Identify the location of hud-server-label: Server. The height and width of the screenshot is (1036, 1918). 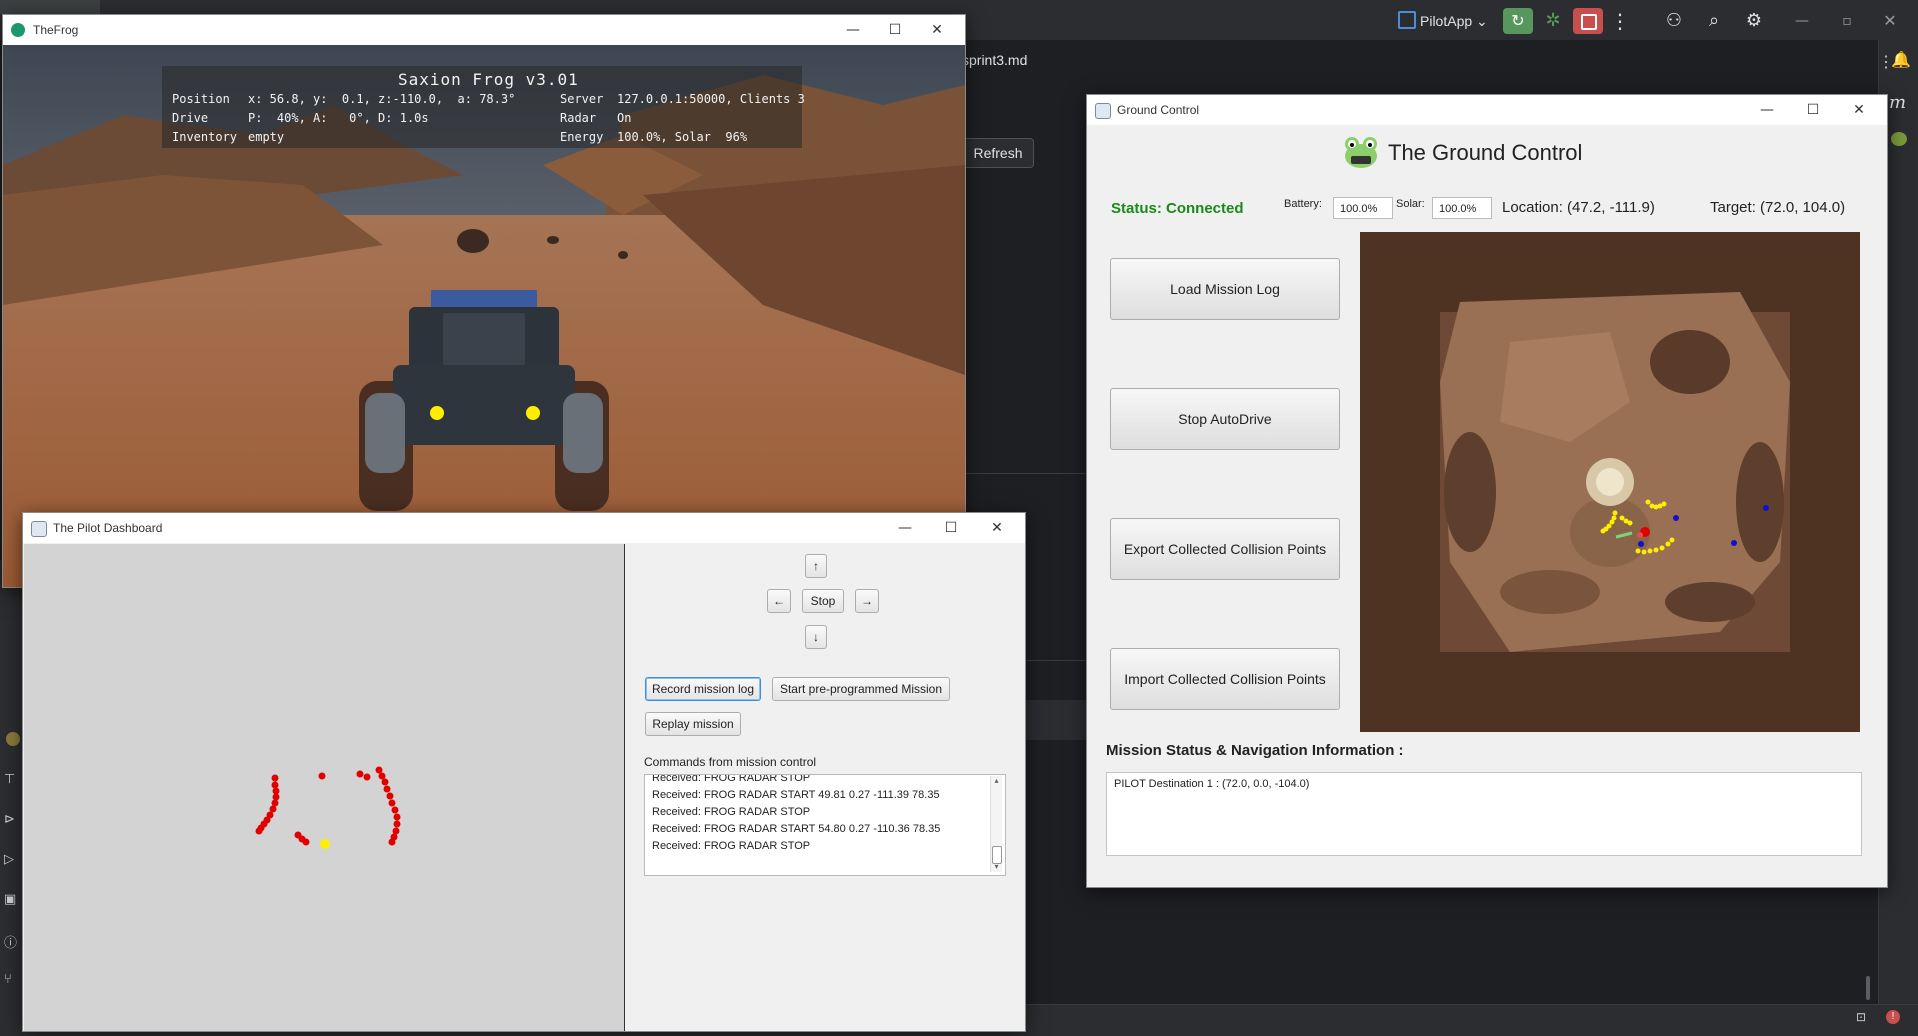
(582, 99).